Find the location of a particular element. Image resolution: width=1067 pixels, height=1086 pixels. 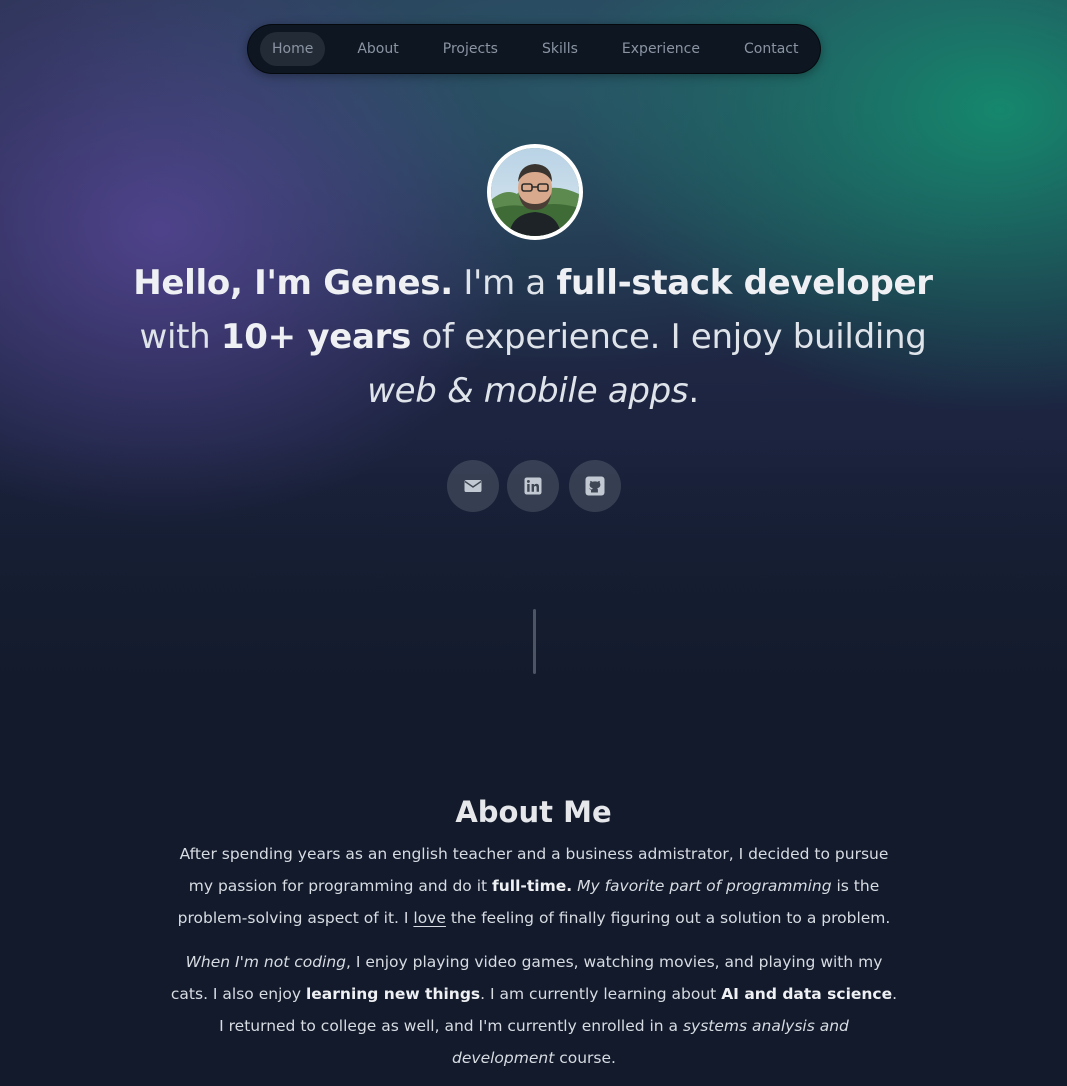

github-button is located at coordinates (595, 486).